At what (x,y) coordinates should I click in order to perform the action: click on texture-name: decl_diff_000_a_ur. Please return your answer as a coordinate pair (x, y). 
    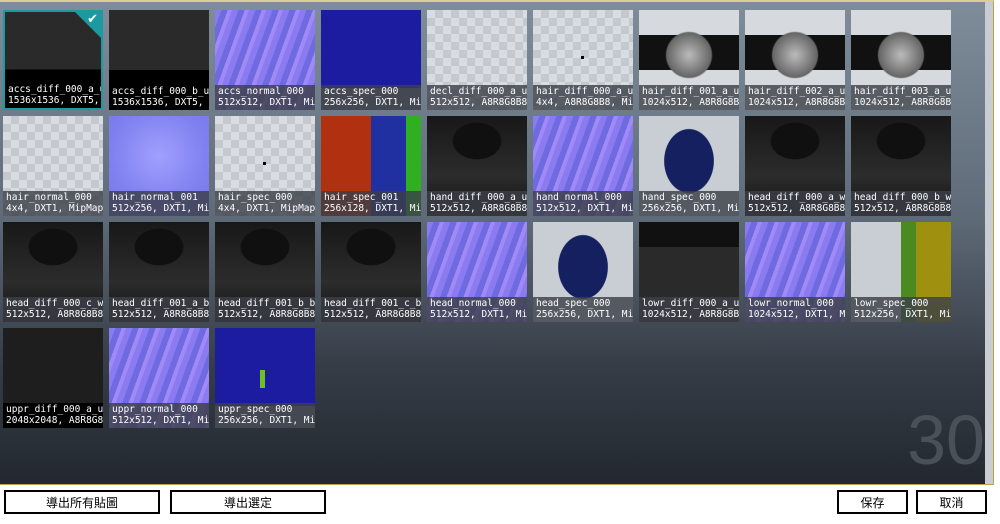
    Looking at the image, I should click on (478, 91).